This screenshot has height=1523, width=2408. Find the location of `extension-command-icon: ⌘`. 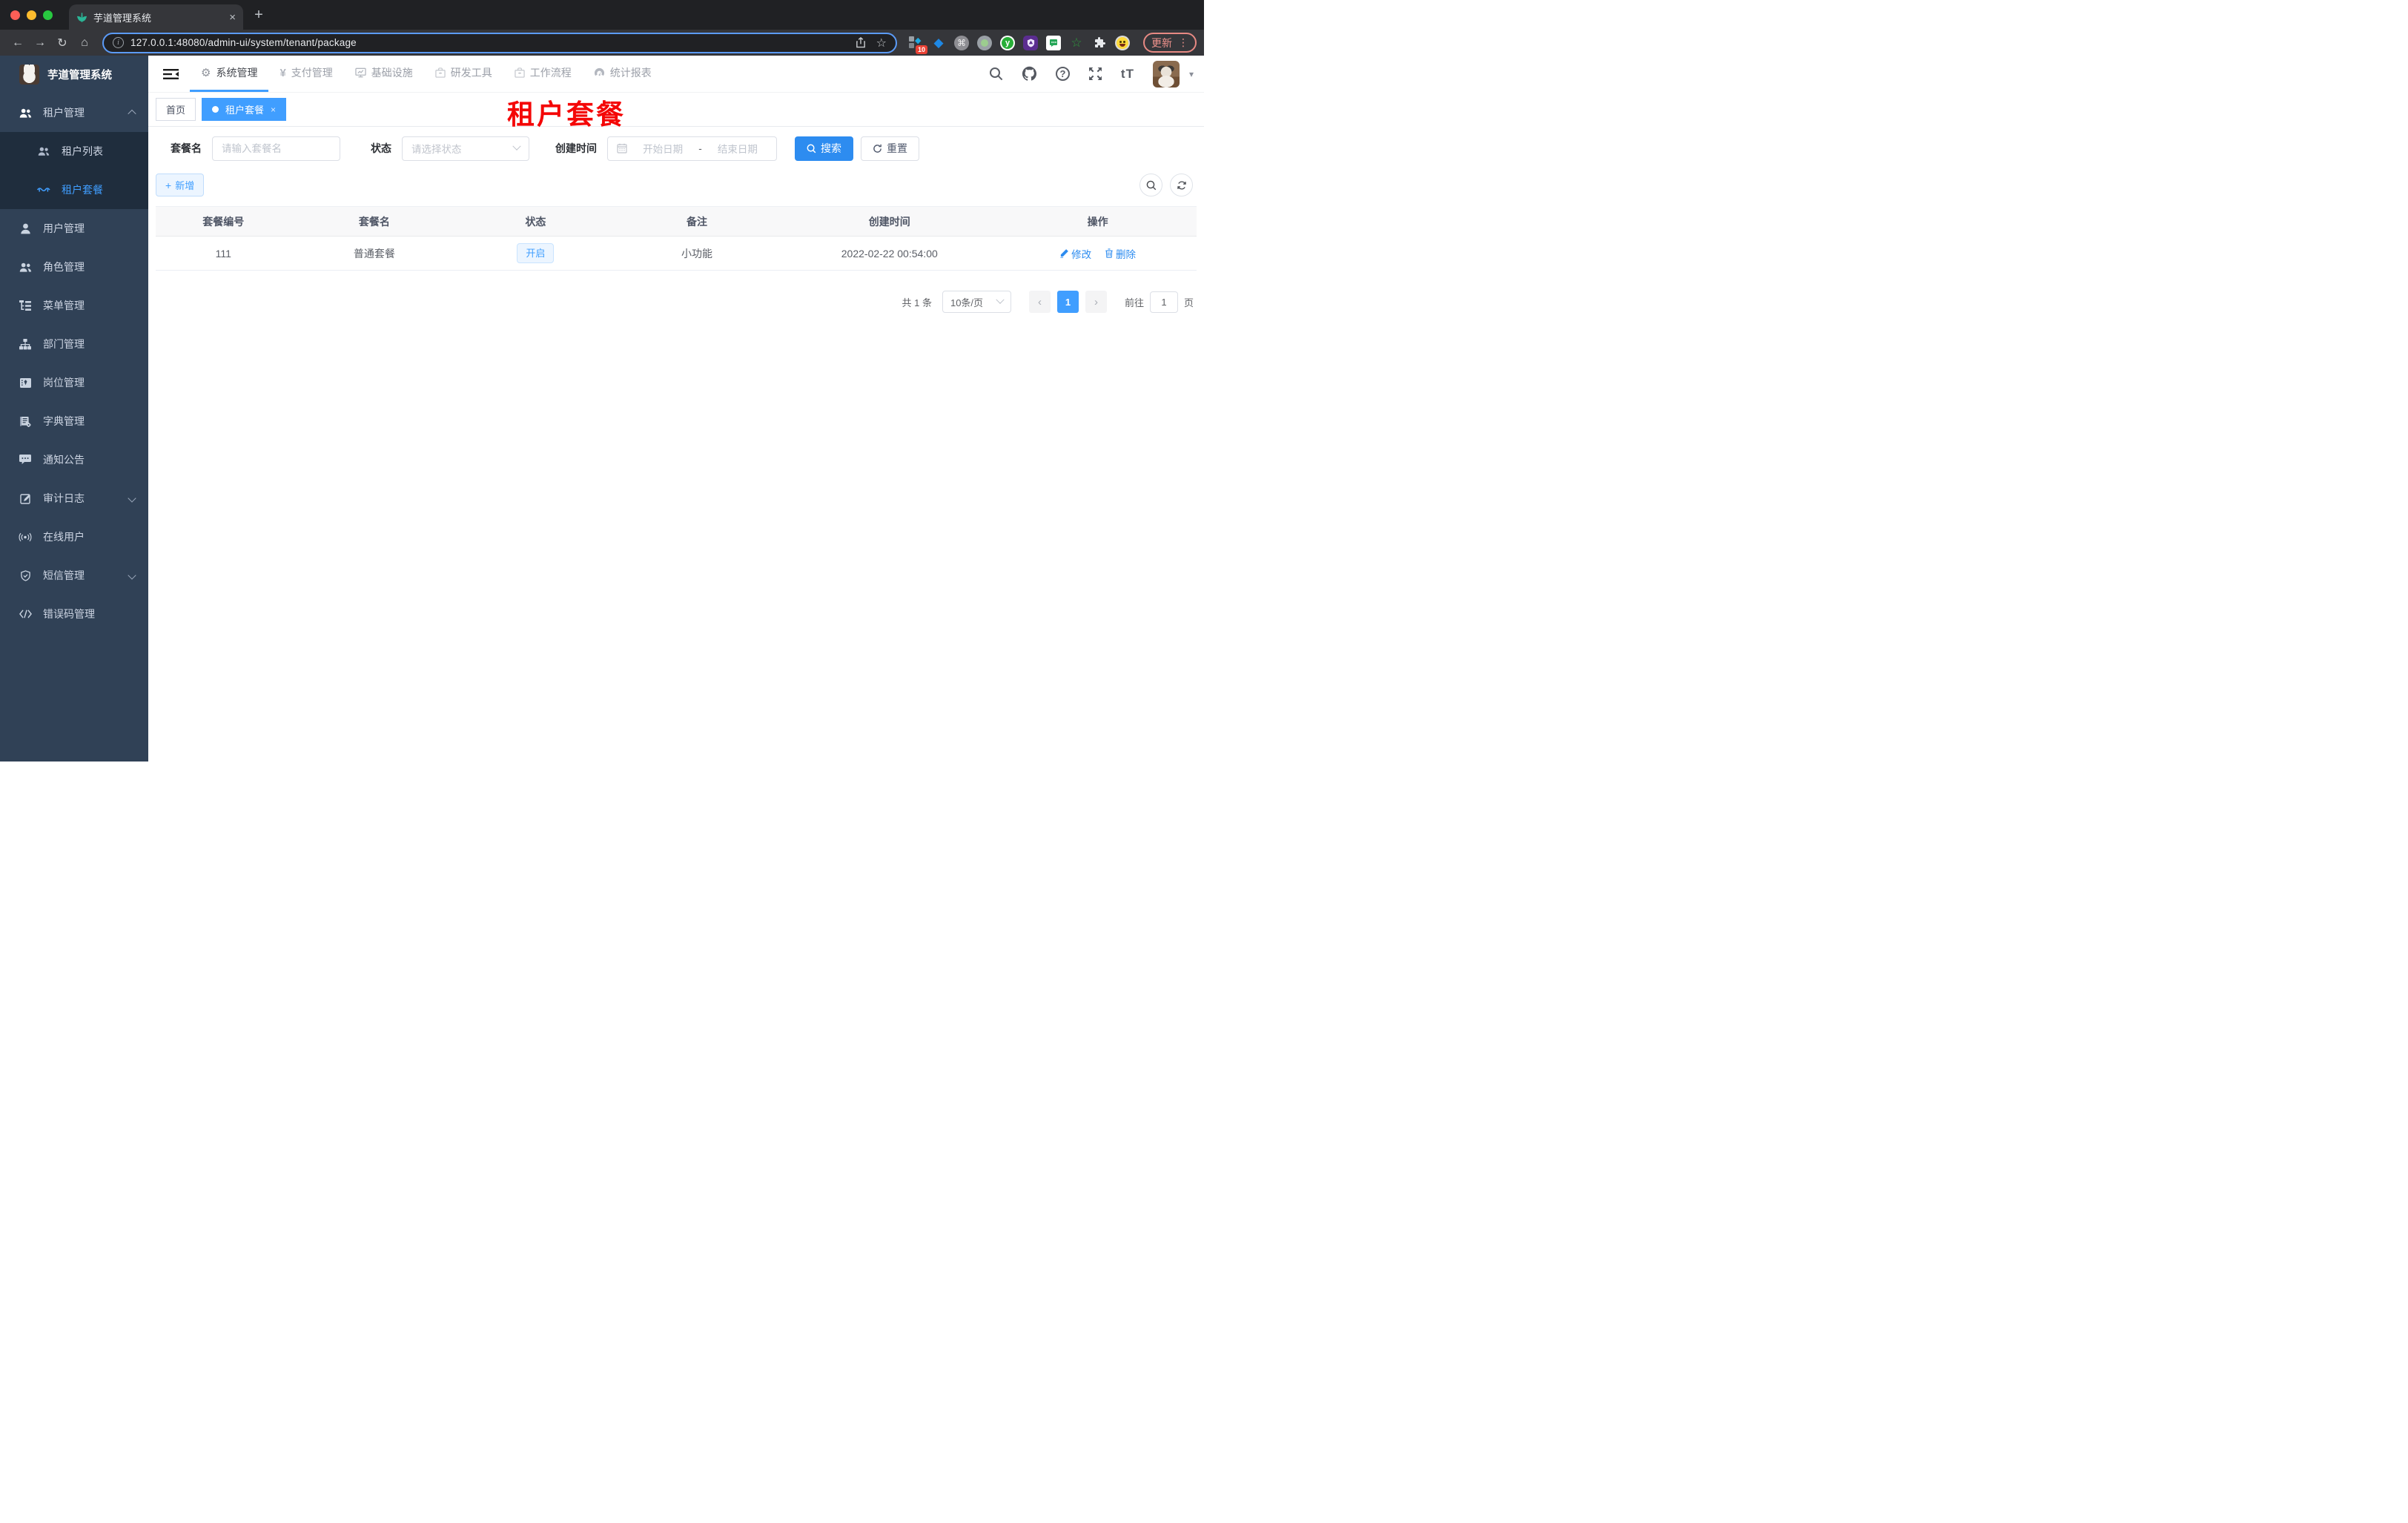

extension-command-icon: ⌘ is located at coordinates (962, 42).